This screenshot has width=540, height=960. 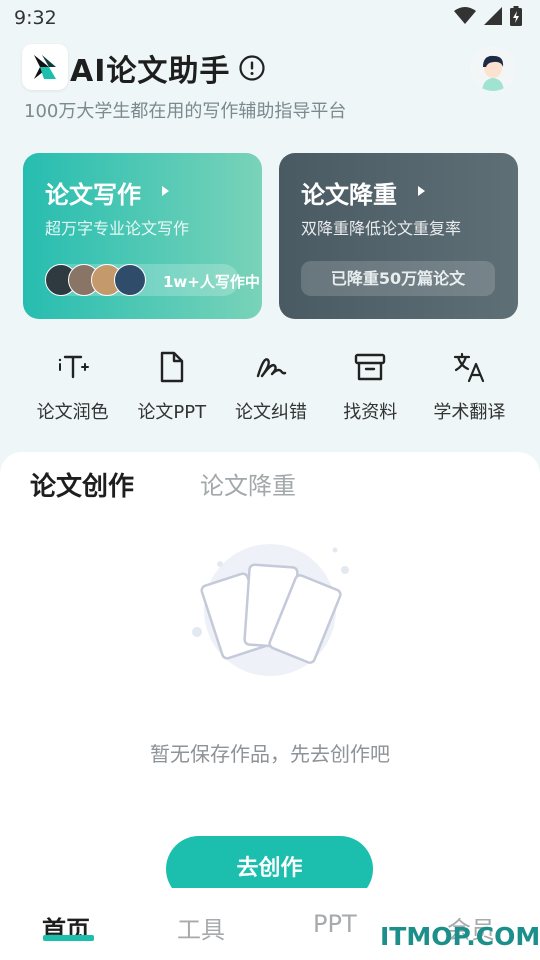 What do you see at coordinates (349, 195) in the screenshot?
I see `card-title: 论文降重` at bounding box center [349, 195].